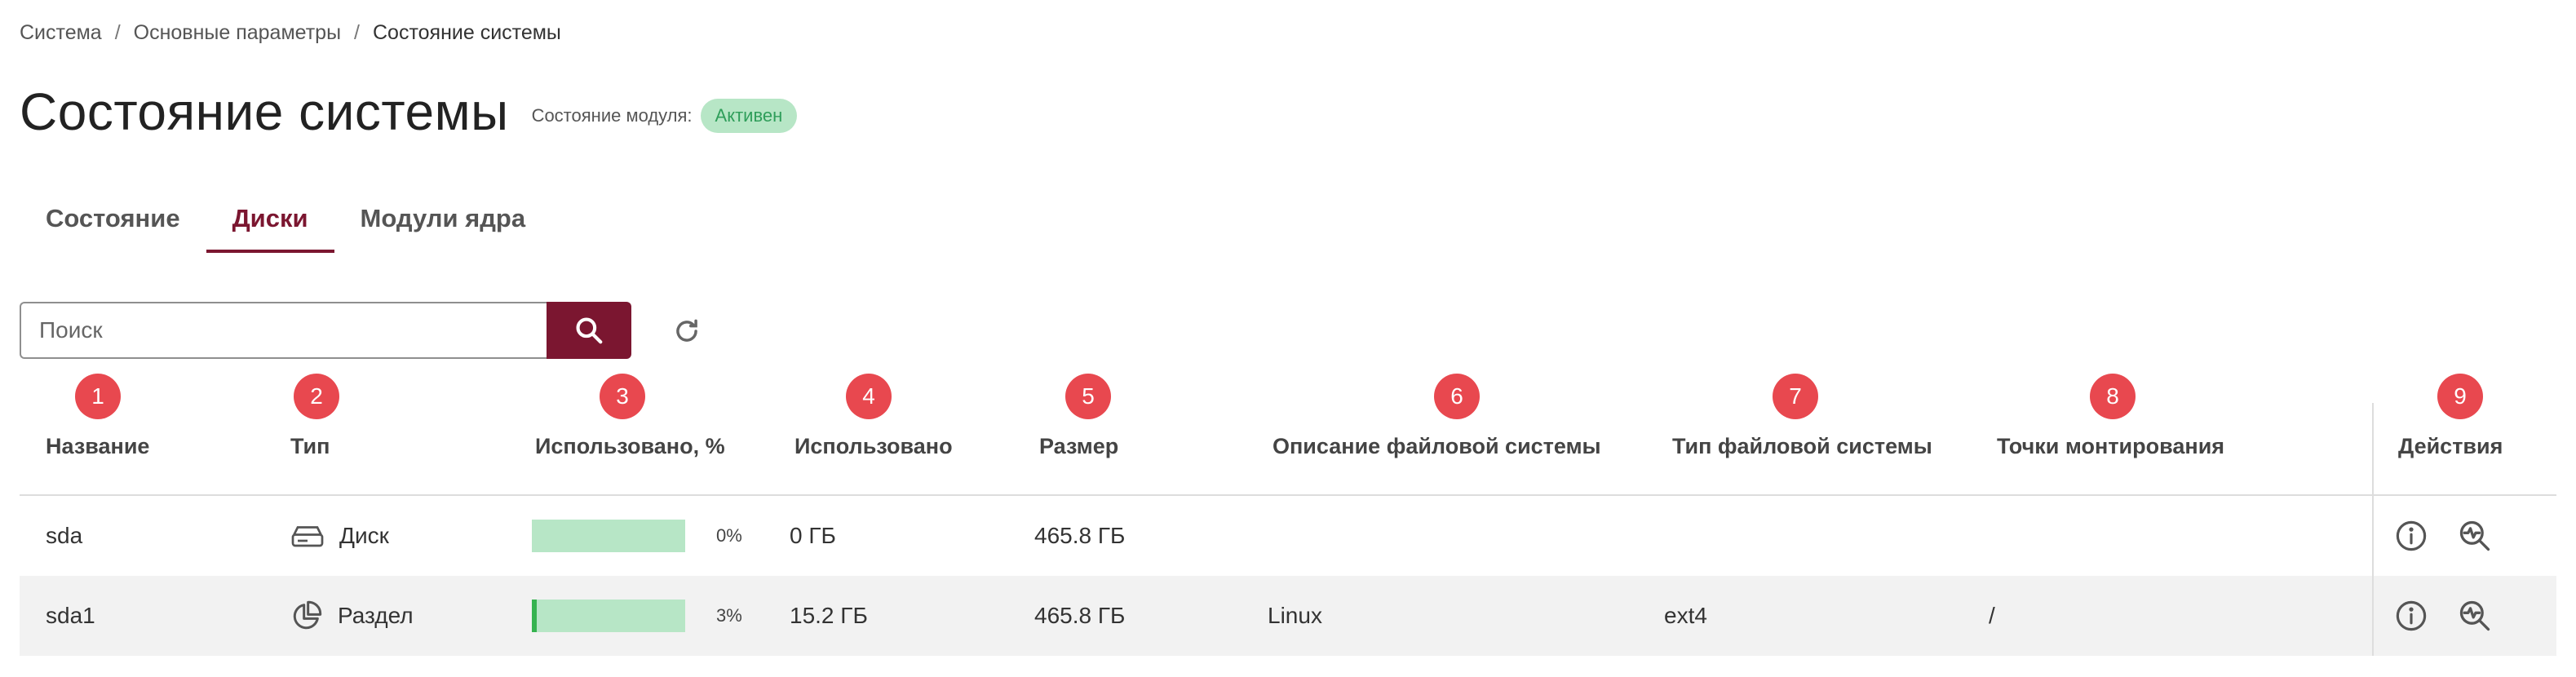 The image size is (2576, 677). What do you see at coordinates (61, 33) in the screenshot?
I see `breadcrumb-item-system: Система` at bounding box center [61, 33].